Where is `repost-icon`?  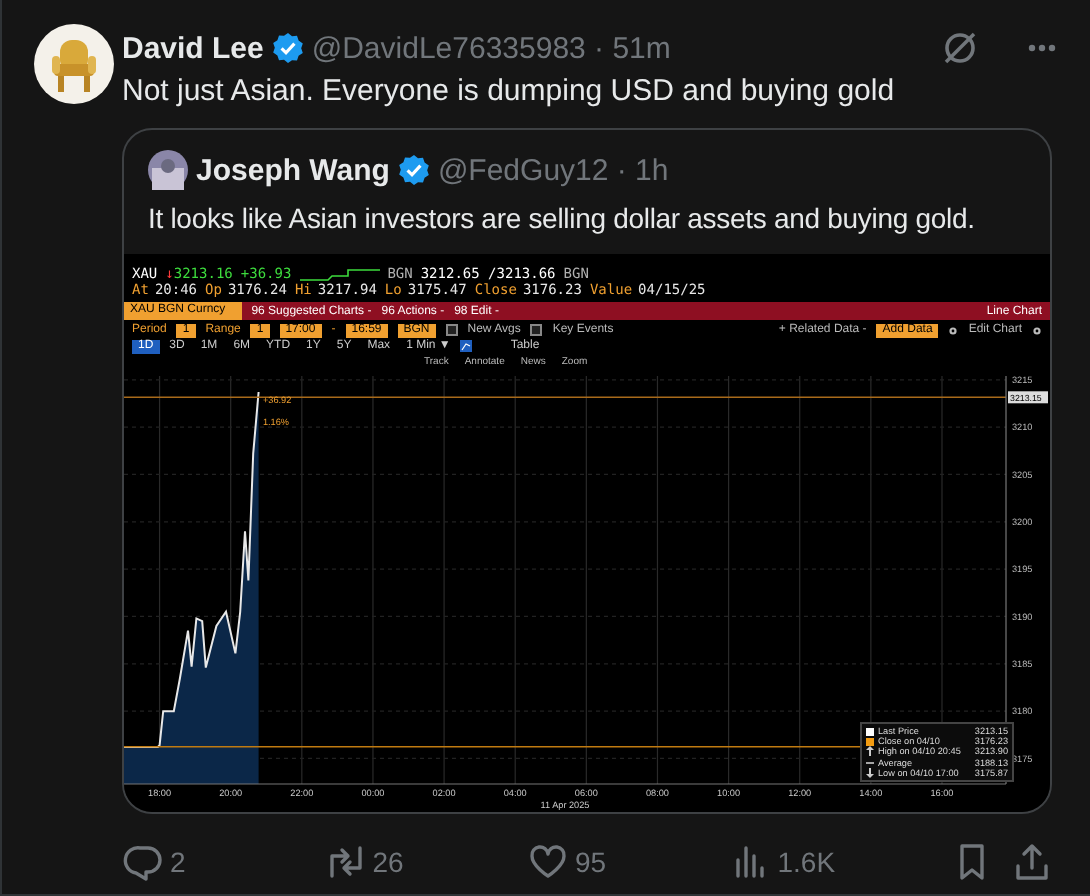
repost-icon is located at coordinates (344, 862).